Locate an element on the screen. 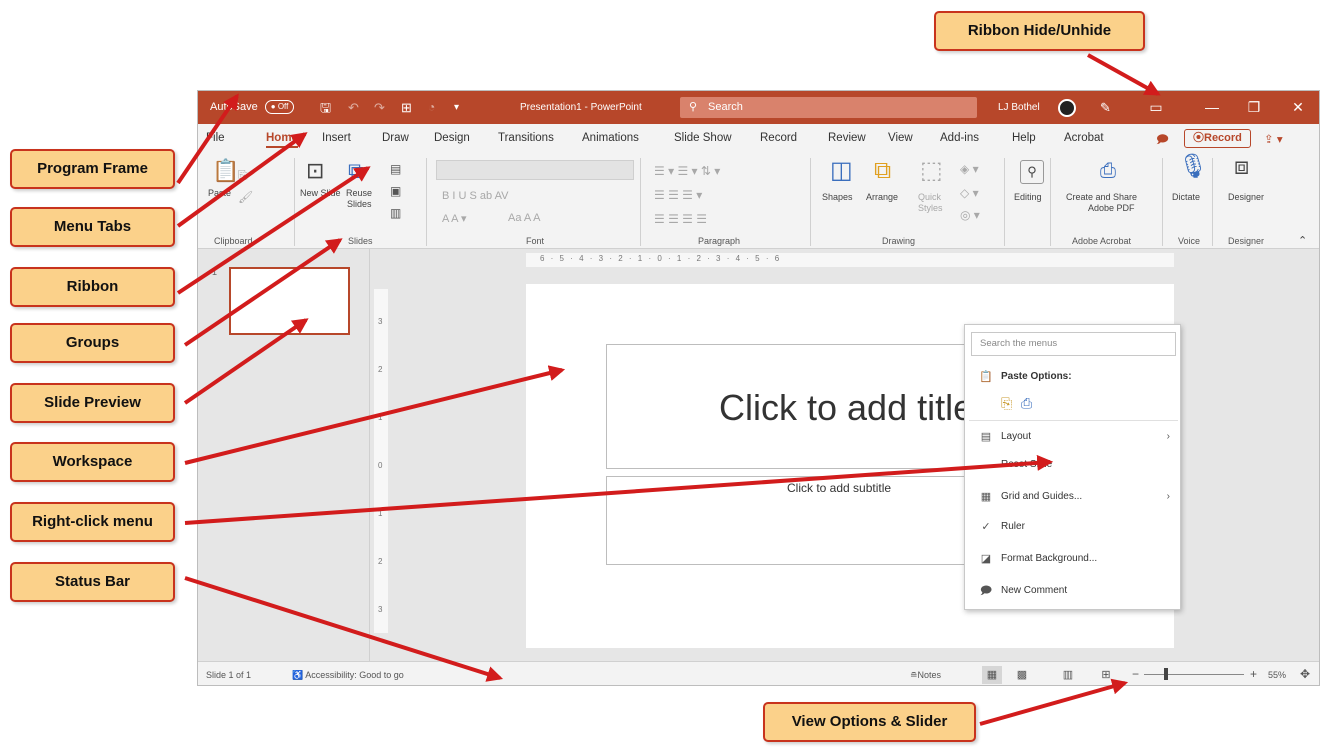 Image resolution: width=1328 pixels, height=749 pixels. shape-outline-icon: ◇ ▾ is located at coordinates (969, 193).